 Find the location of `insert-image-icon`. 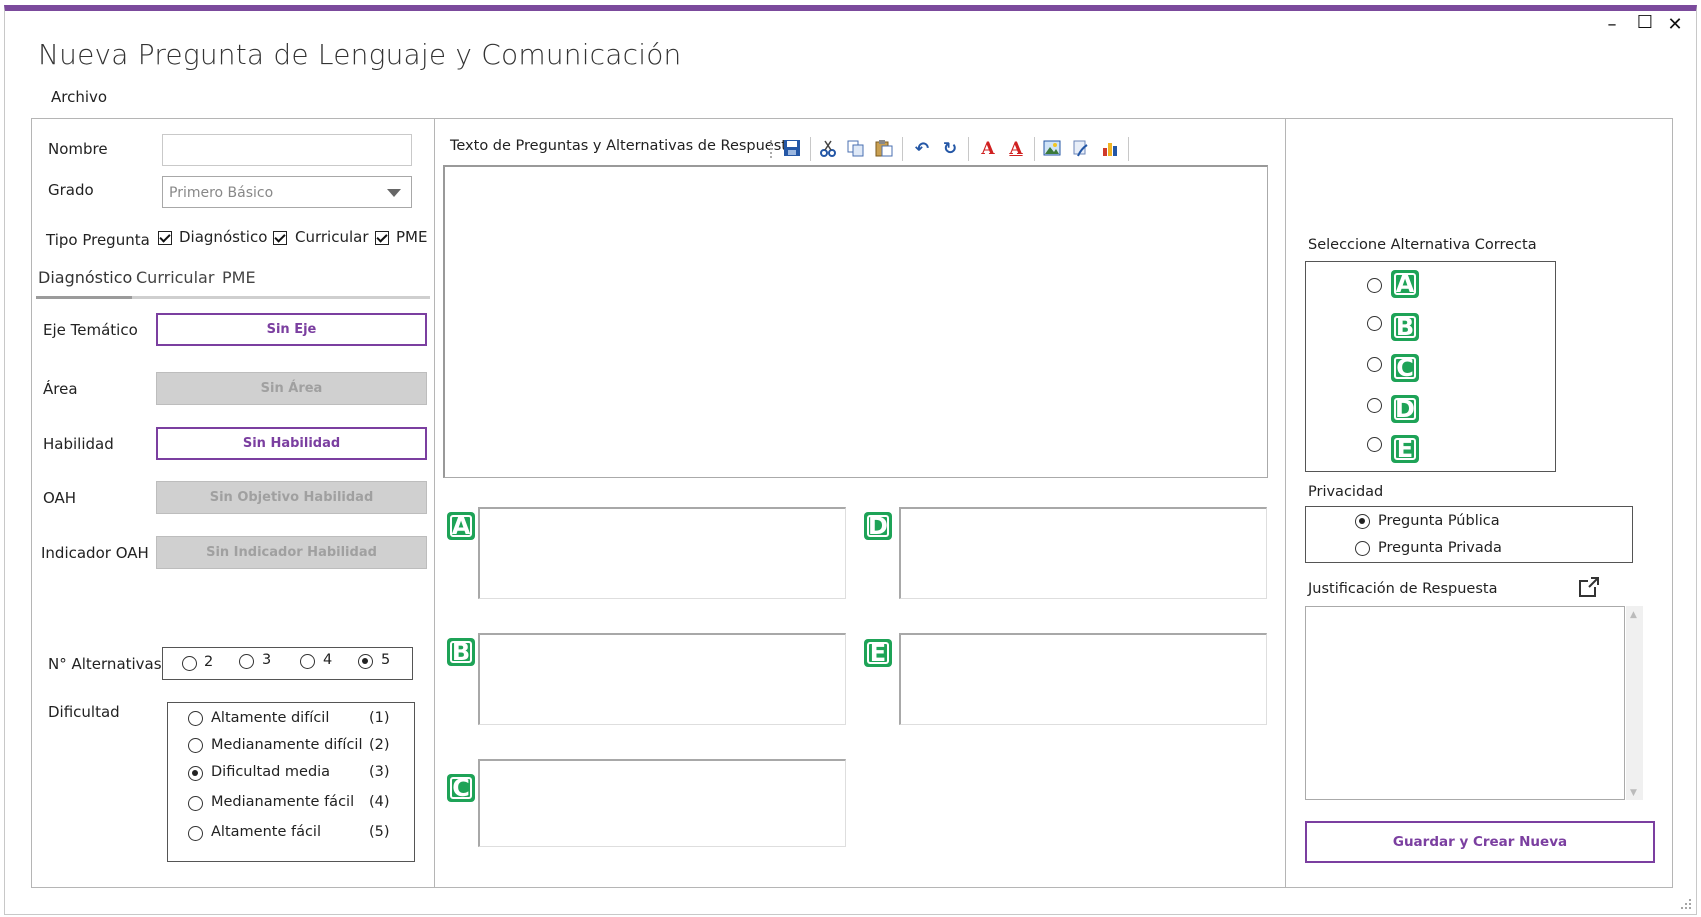

insert-image-icon is located at coordinates (1052, 149).